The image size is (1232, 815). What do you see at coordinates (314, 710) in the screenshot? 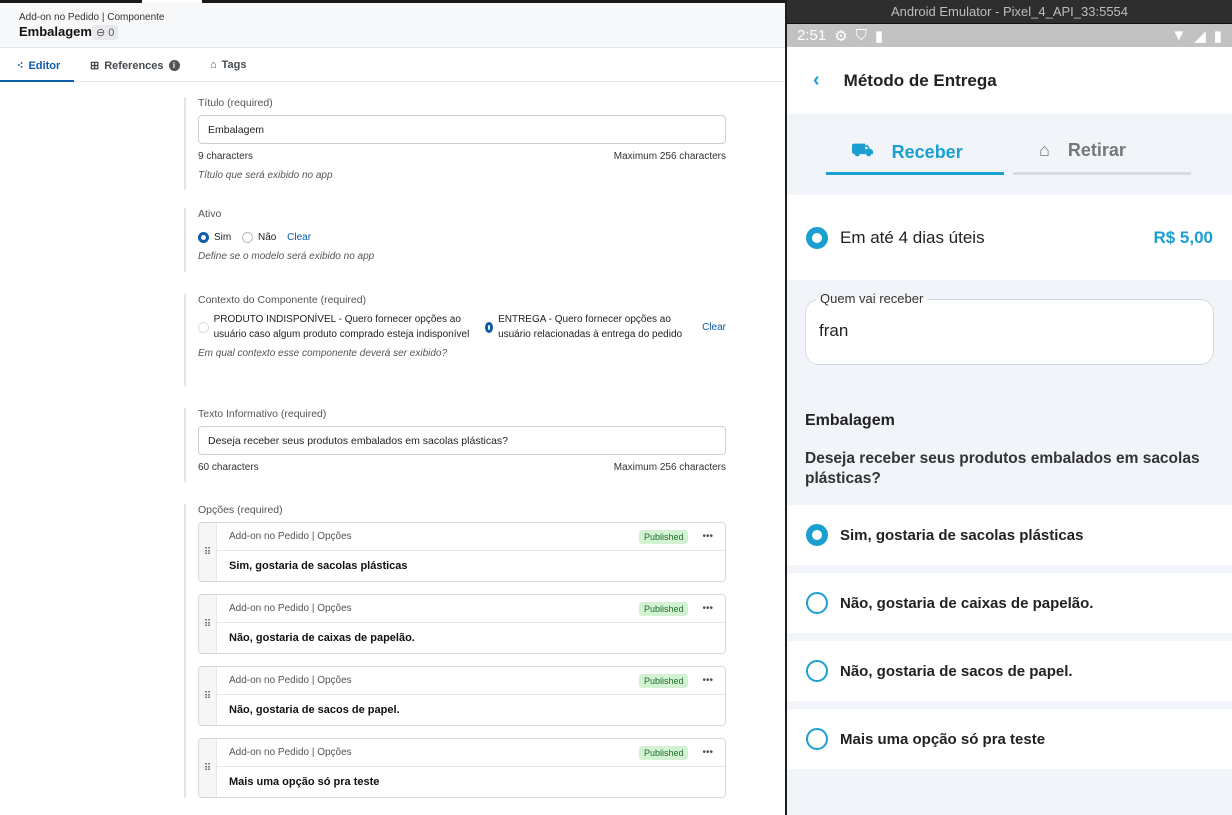
I see `option-title: Não, gostaria de sacos de papel.` at bounding box center [314, 710].